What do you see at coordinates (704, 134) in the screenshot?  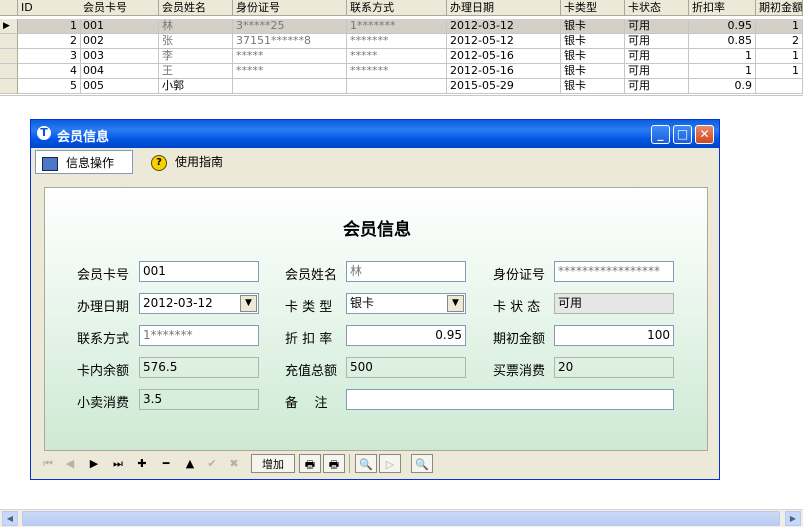 I see `close-button: ✕` at bounding box center [704, 134].